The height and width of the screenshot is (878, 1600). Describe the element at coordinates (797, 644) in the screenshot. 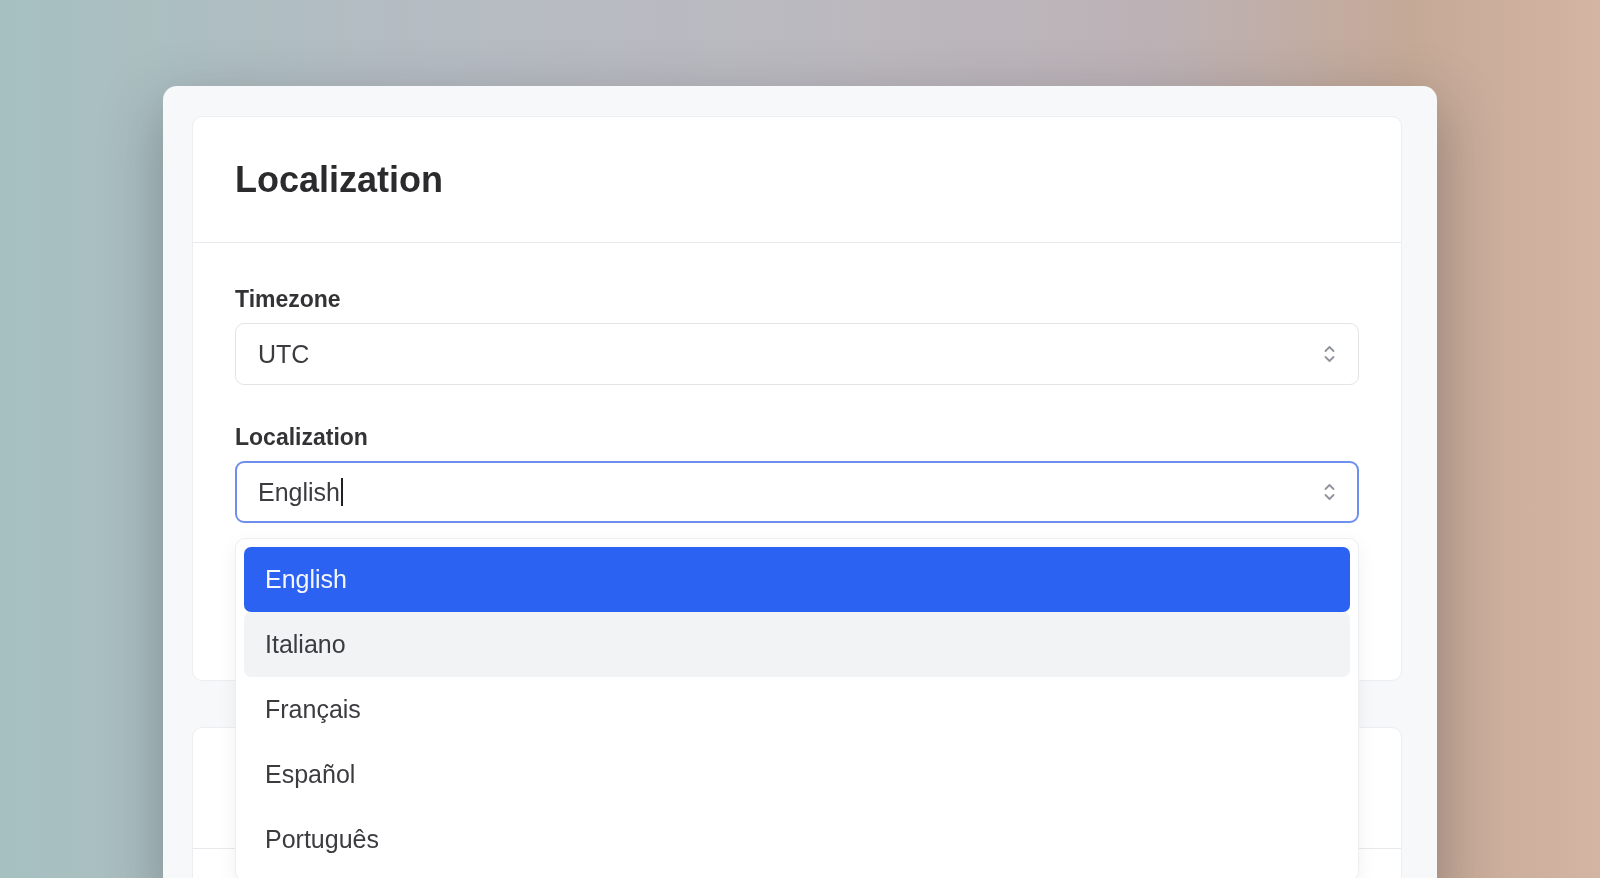

I see `dropdown-option: Italiano` at that location.